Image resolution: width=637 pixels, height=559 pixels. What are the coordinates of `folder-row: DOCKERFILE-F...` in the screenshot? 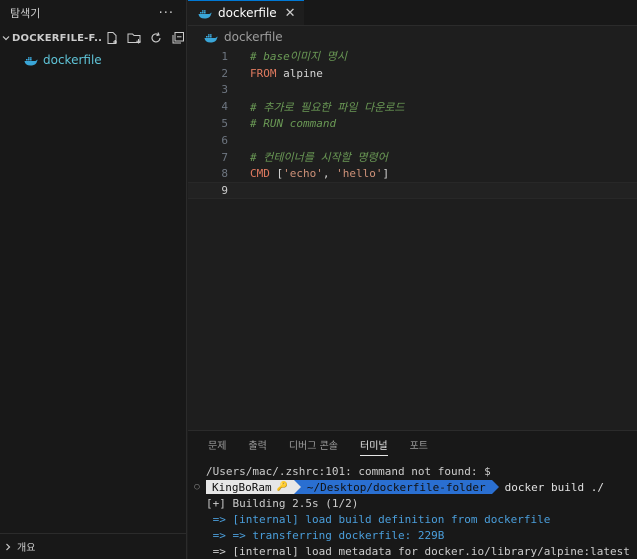 It's located at (93, 38).